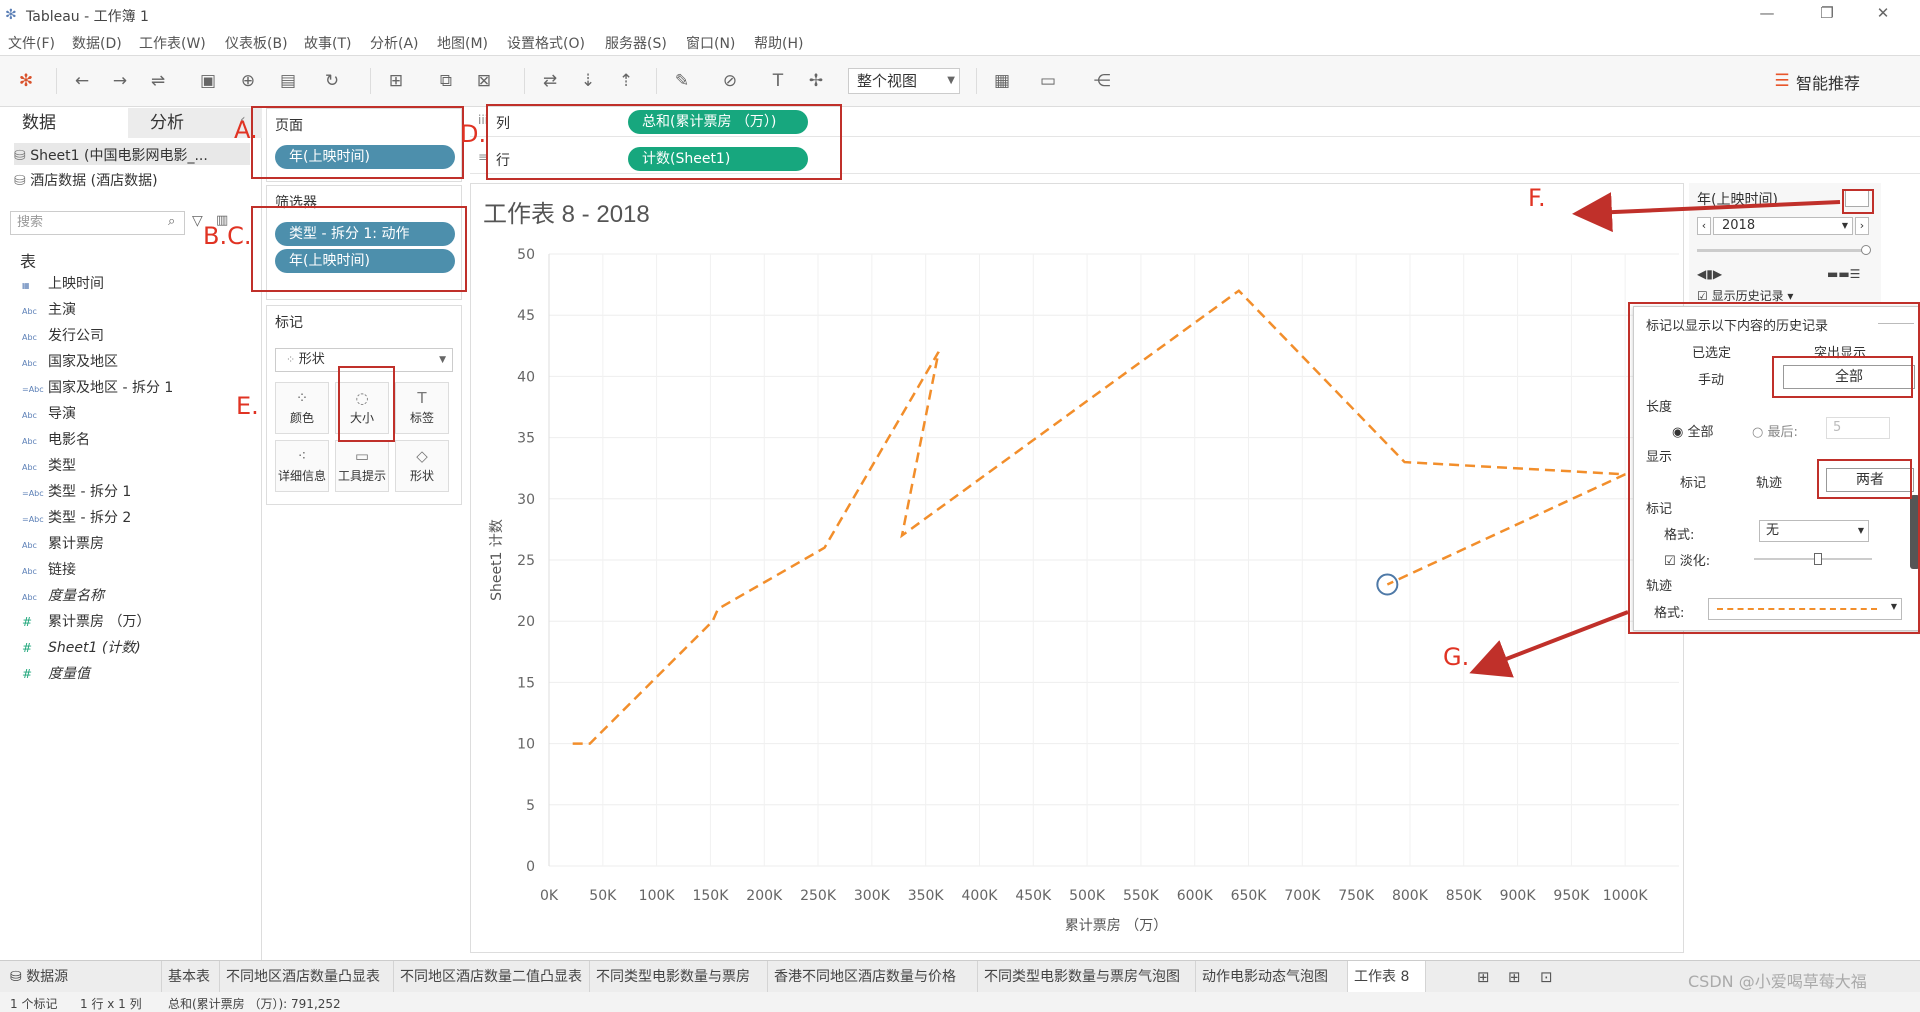 This screenshot has height=1012, width=1920. I want to click on field-item: Abc 类型, so click(49, 466).